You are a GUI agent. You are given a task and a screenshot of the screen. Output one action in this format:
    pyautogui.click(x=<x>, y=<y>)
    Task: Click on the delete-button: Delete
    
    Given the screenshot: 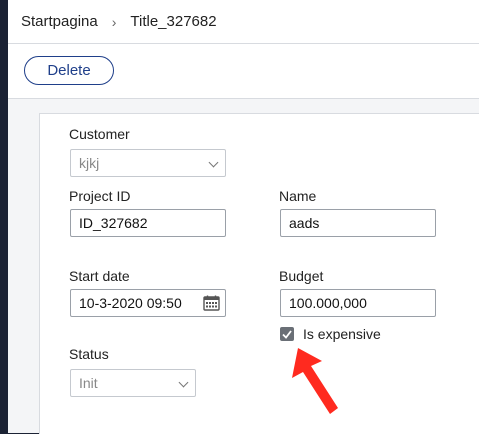 What is the action you would take?
    pyautogui.click(x=69, y=70)
    